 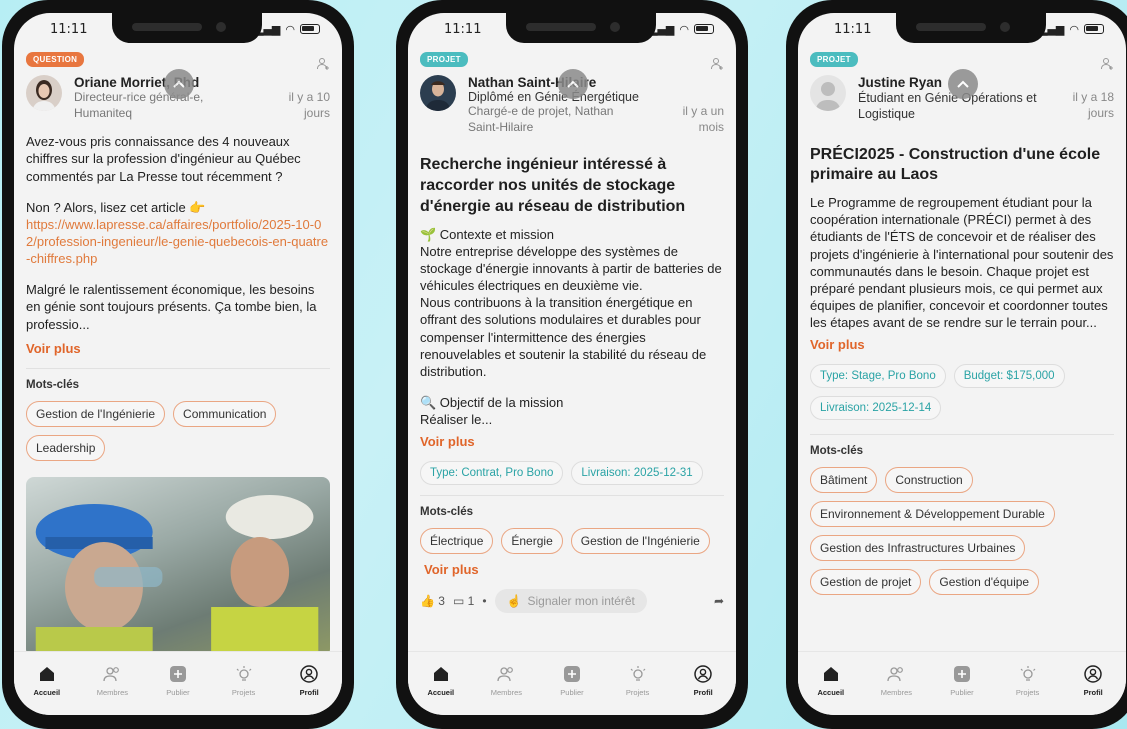 I want to click on keyword-chip: Gestion de projet, so click(x=866, y=582).